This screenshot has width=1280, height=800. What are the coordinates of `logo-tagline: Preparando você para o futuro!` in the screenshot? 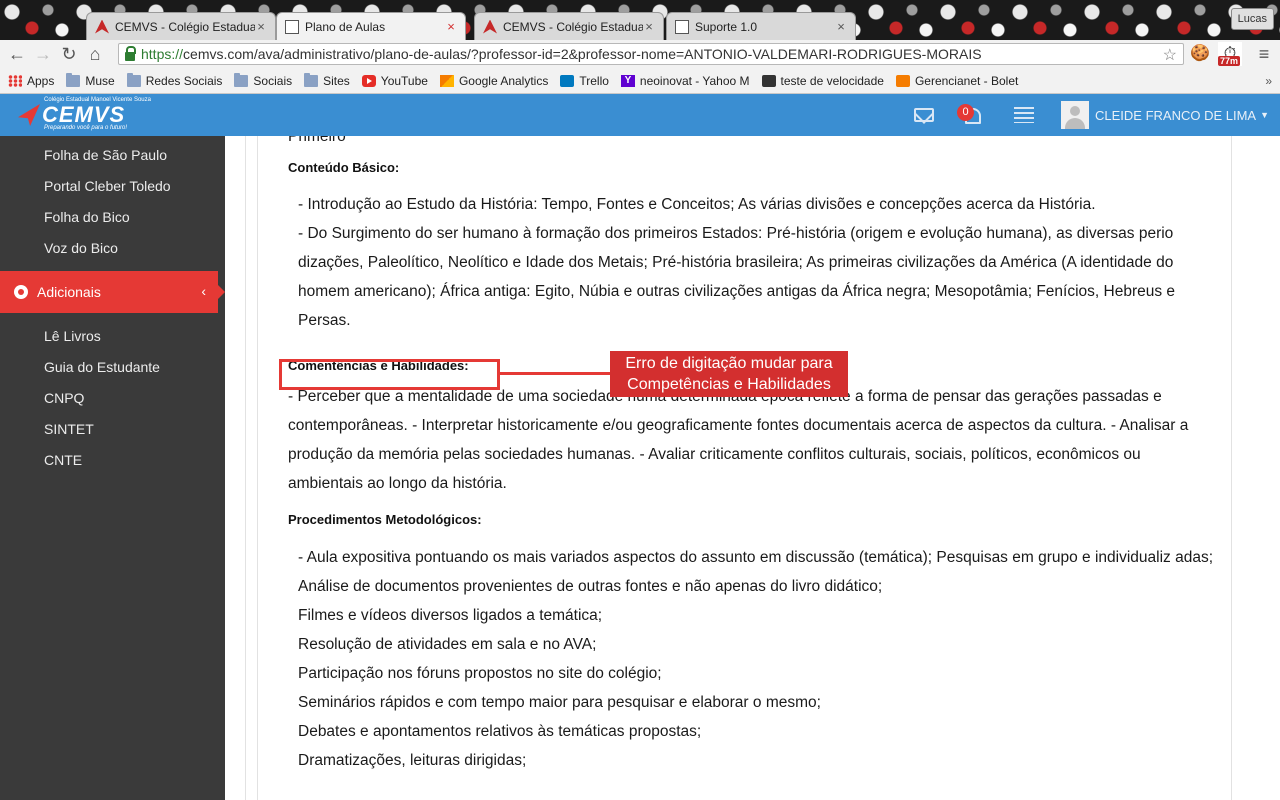 It's located at (86, 128).